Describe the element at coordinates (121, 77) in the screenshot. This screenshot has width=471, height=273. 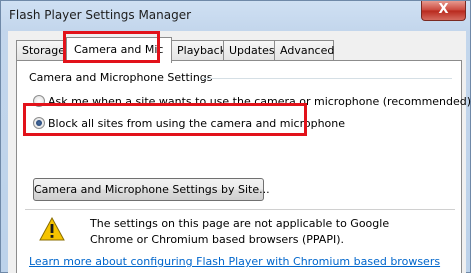
I see `group-title: Camera and Microphone Settings` at that location.